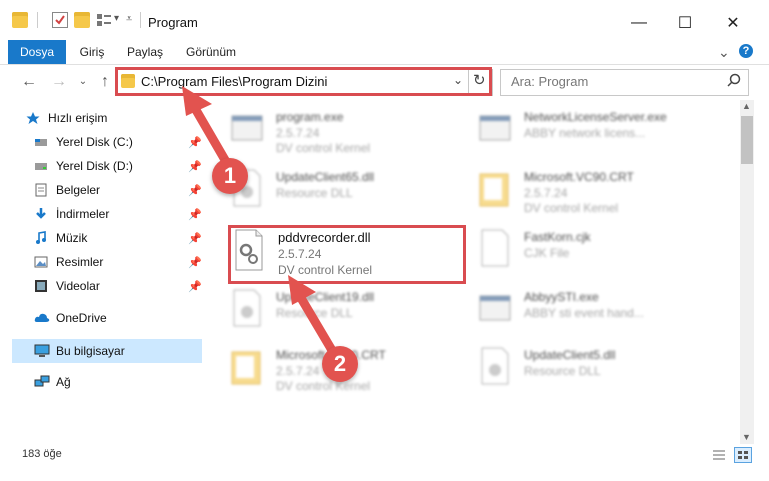 The height and width of the screenshot is (481, 769). Describe the element at coordinates (719, 456) in the screenshot. I see `details-view-icon` at that location.